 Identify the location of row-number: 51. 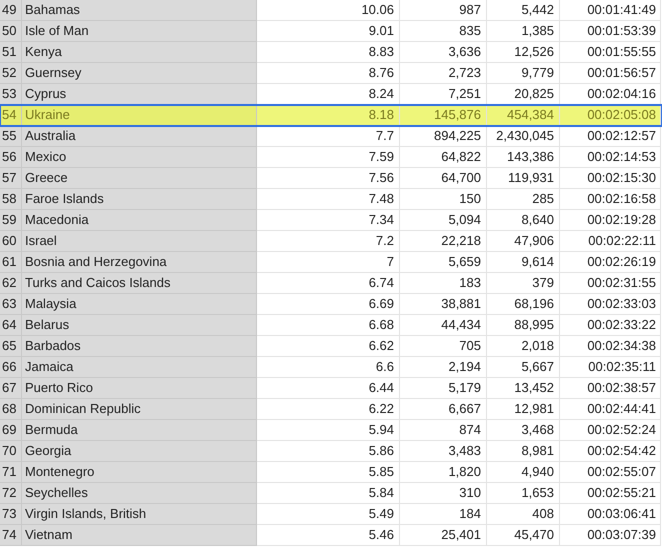
(11, 52).